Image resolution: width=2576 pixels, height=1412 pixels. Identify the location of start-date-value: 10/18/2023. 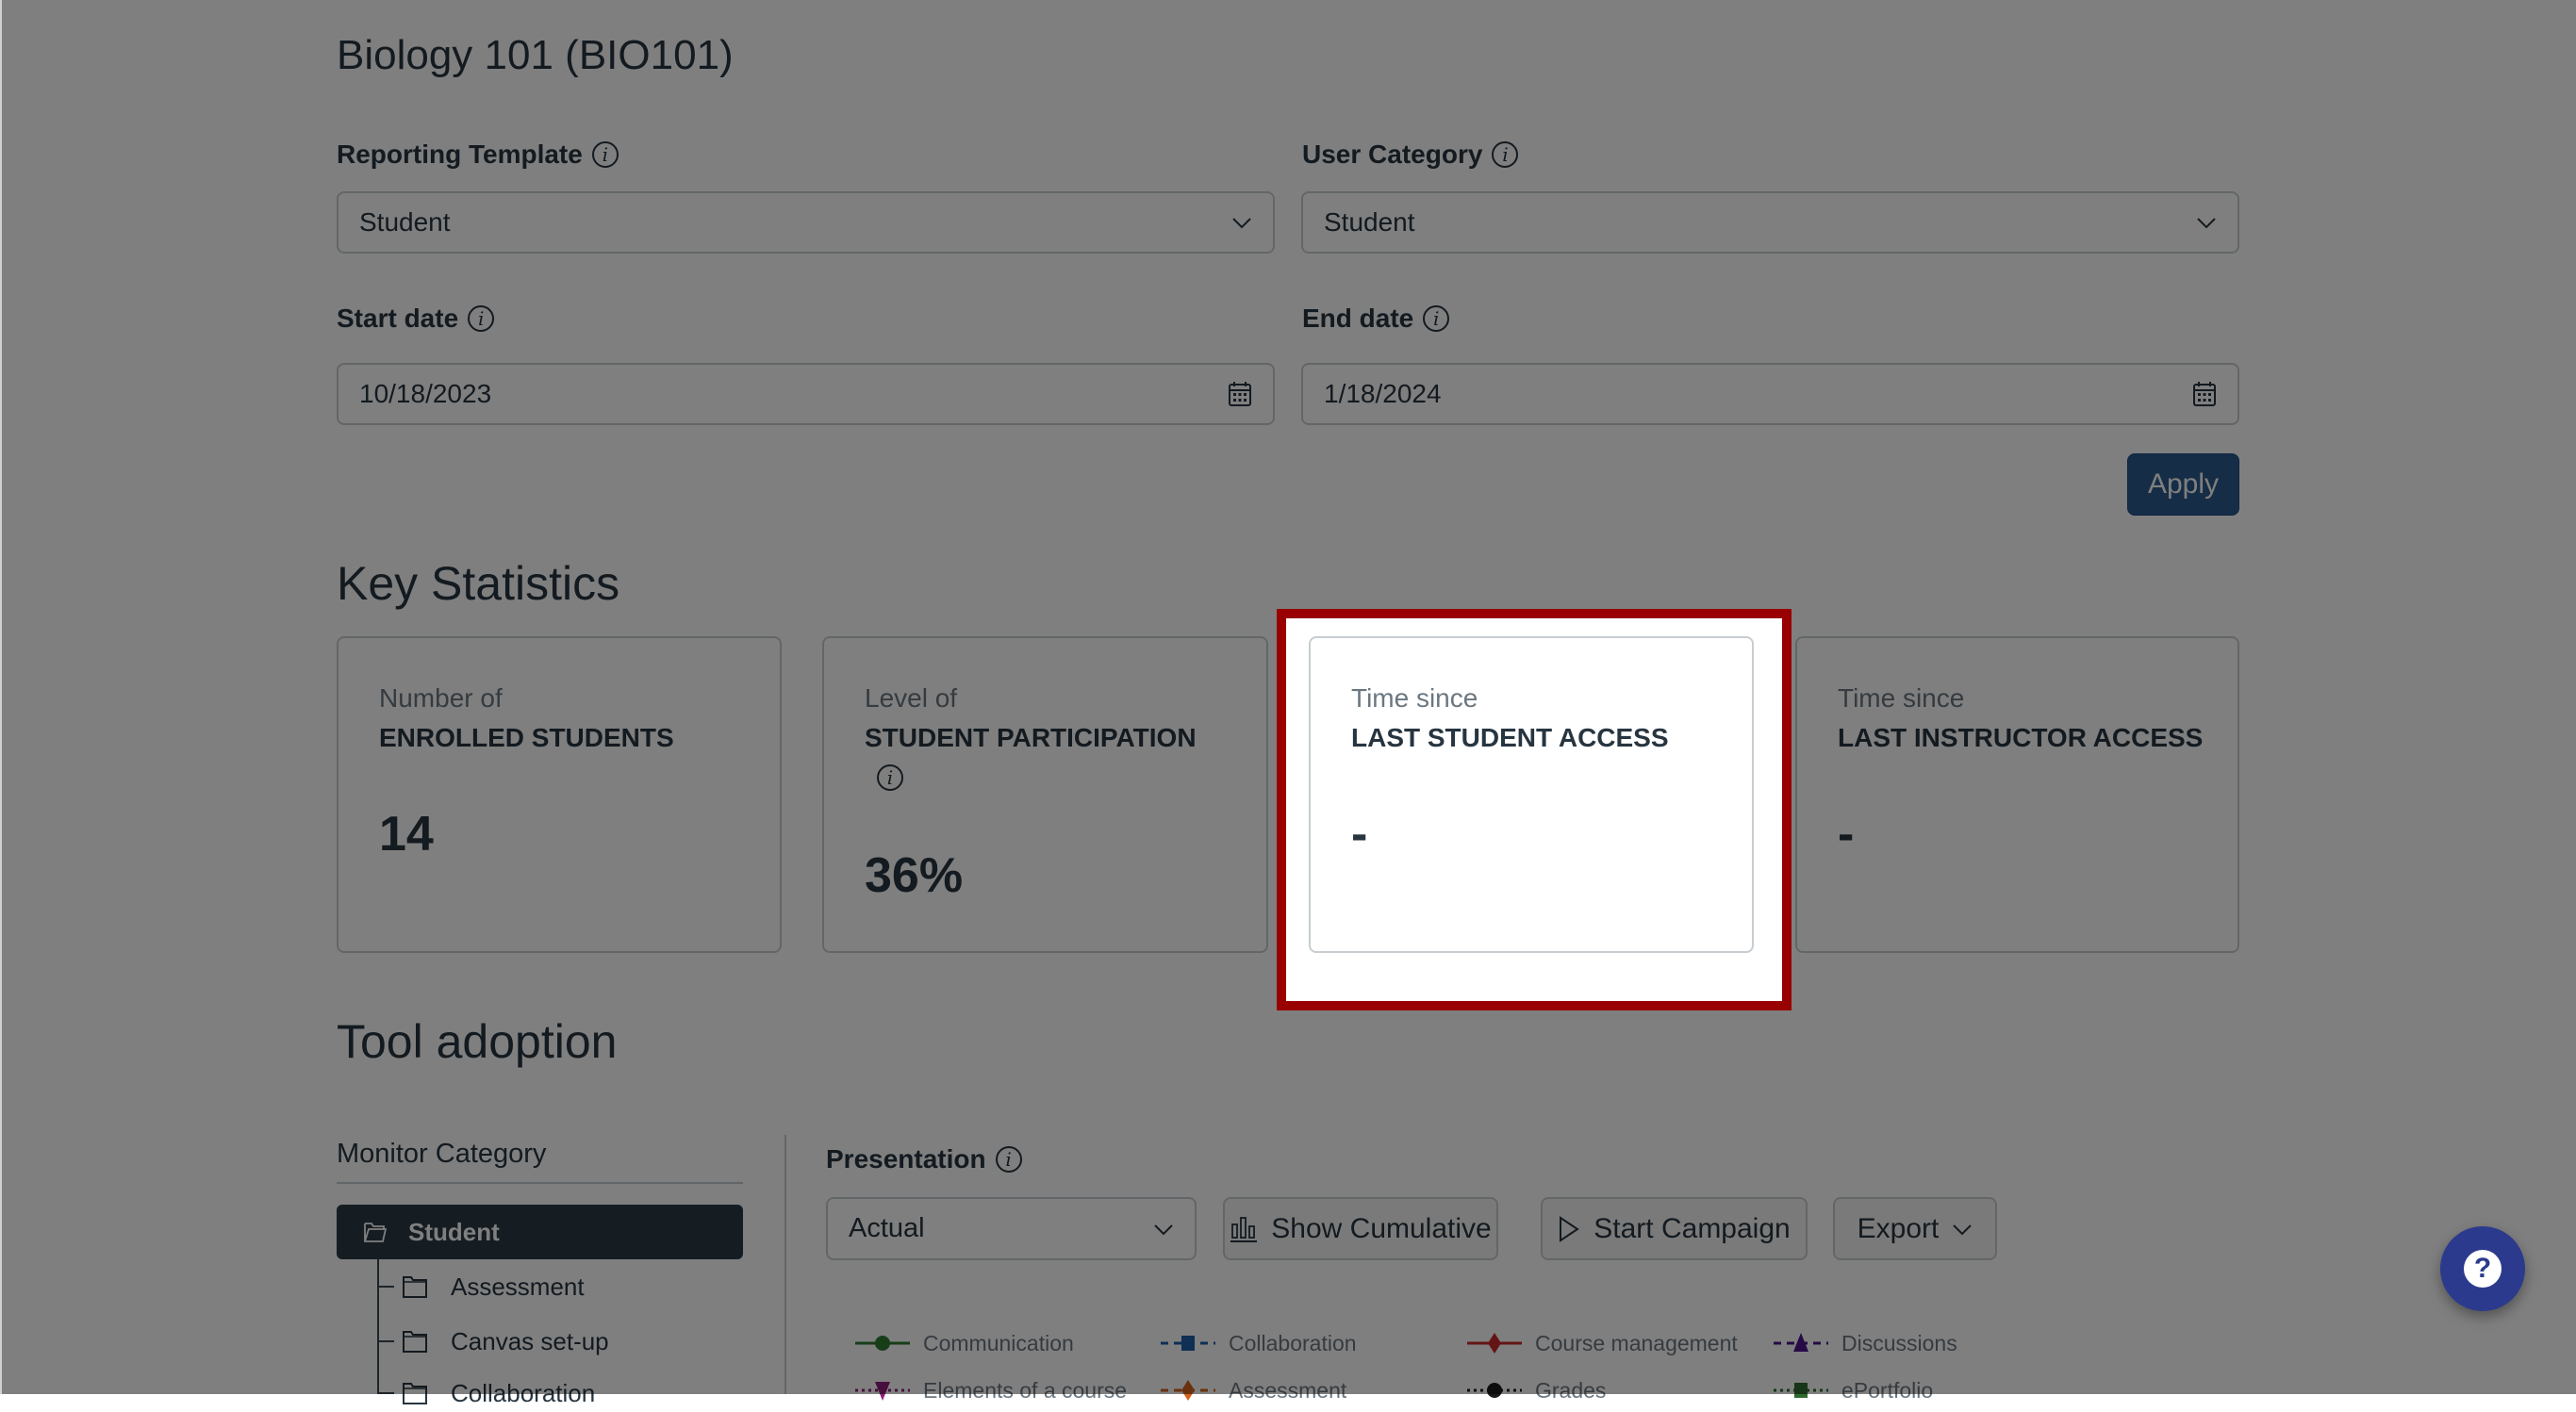
(425, 393).